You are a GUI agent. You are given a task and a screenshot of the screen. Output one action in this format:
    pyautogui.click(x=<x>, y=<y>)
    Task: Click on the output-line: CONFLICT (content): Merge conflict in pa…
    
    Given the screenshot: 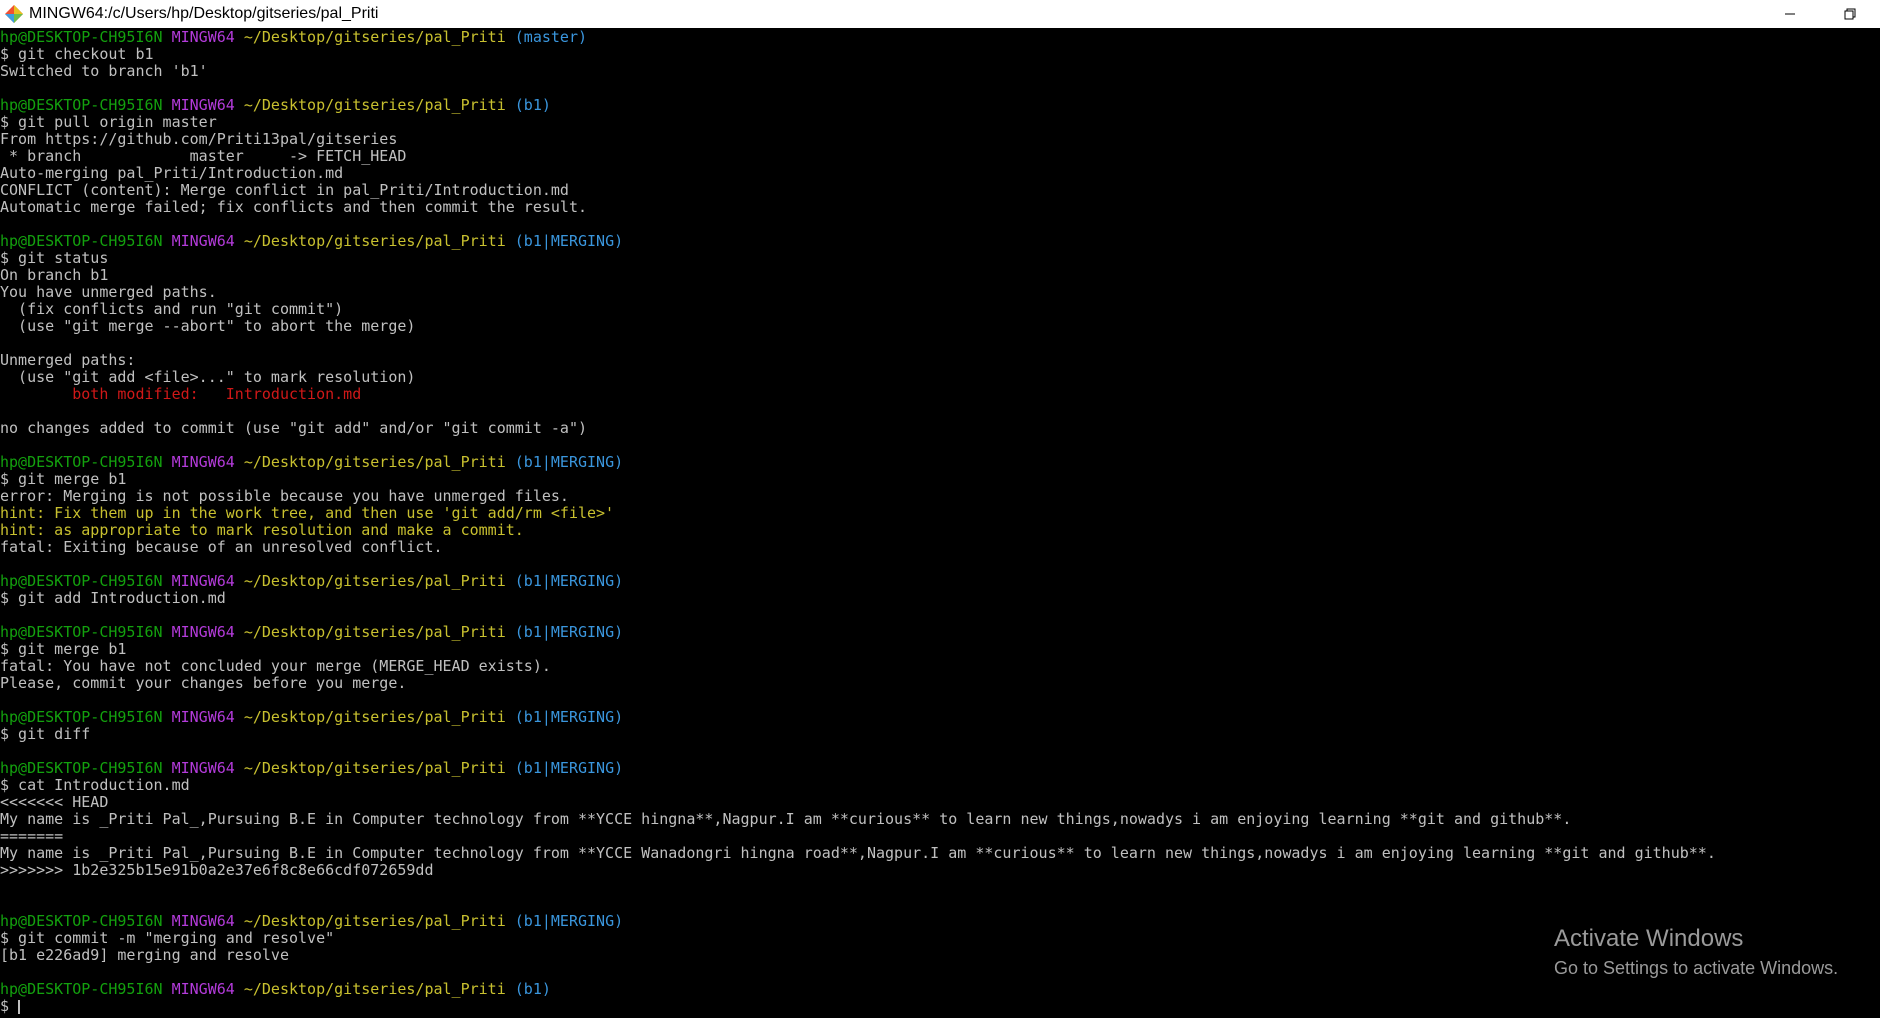 What is the action you would take?
    pyautogui.click(x=284, y=190)
    